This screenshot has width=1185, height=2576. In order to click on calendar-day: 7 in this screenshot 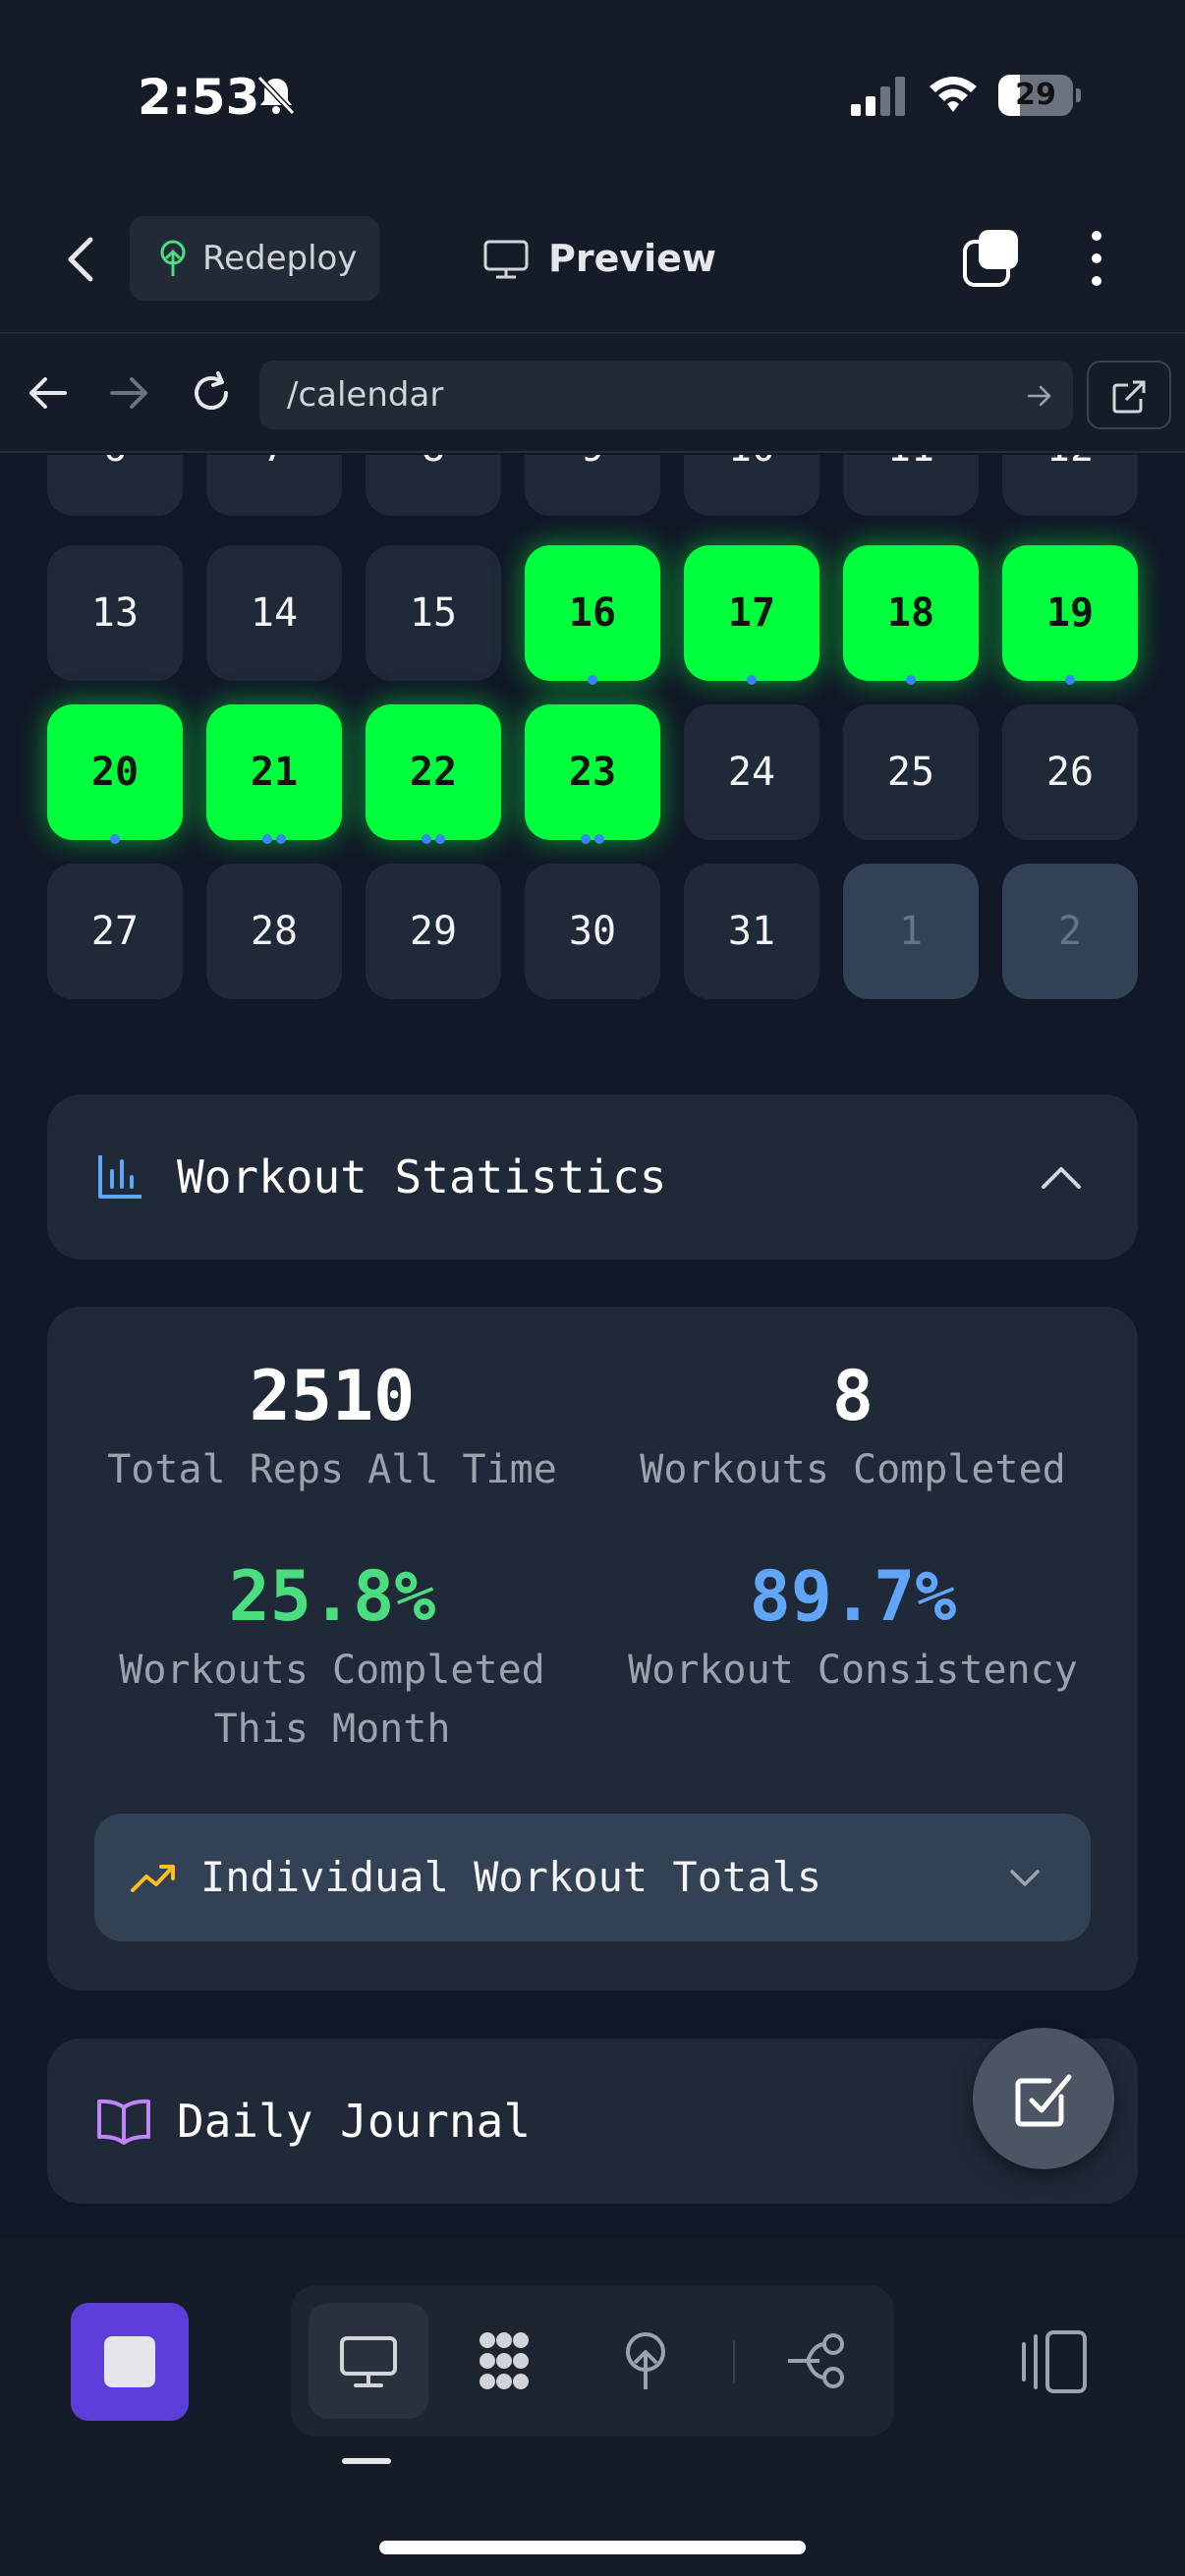, I will do `click(274, 485)`.